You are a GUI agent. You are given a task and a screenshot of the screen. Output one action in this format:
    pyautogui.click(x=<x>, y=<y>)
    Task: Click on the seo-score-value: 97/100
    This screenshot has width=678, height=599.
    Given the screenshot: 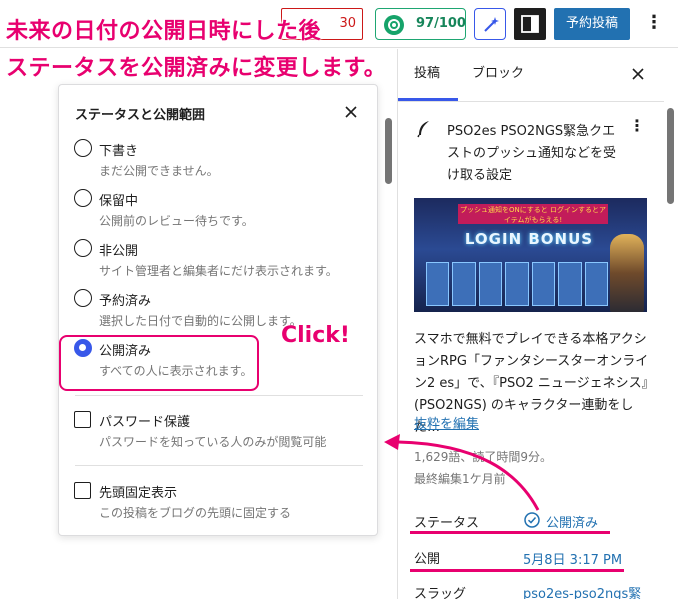 What is the action you would take?
    pyautogui.click(x=441, y=23)
    